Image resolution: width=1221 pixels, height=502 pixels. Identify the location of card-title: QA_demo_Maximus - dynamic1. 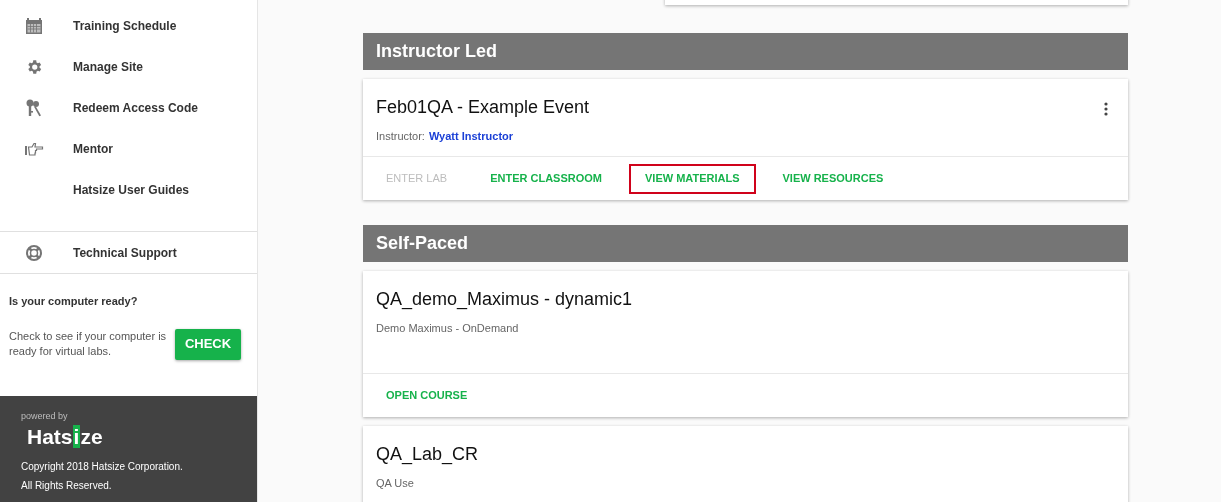
(504, 299).